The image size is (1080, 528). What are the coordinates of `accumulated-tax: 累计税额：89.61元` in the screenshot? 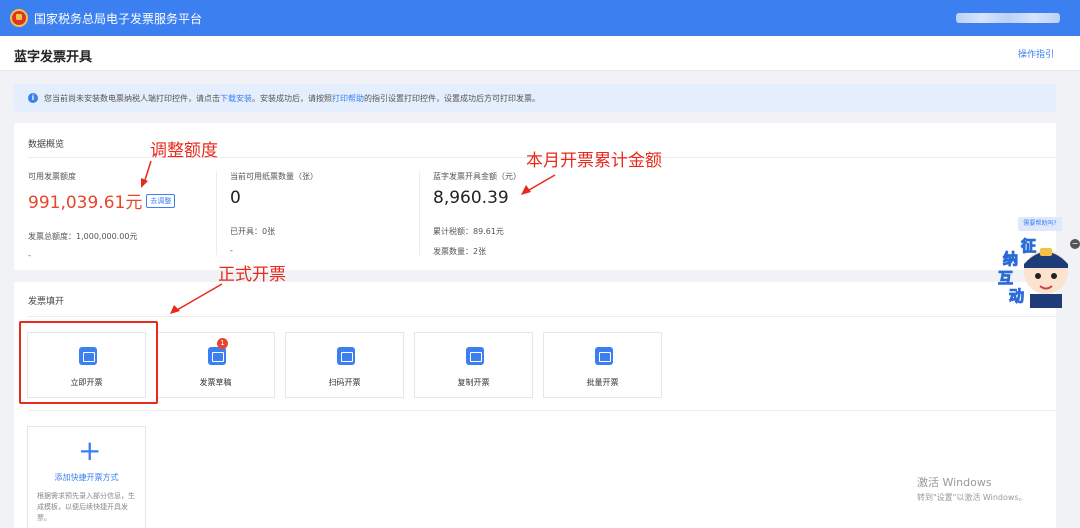 It's located at (477, 231).